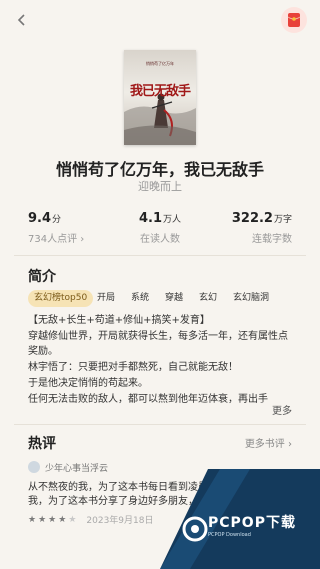 This screenshot has height=569, width=320. I want to click on description-line: 【无敌+长生+苟道+修仙+搞笑+发育】, so click(119, 320).